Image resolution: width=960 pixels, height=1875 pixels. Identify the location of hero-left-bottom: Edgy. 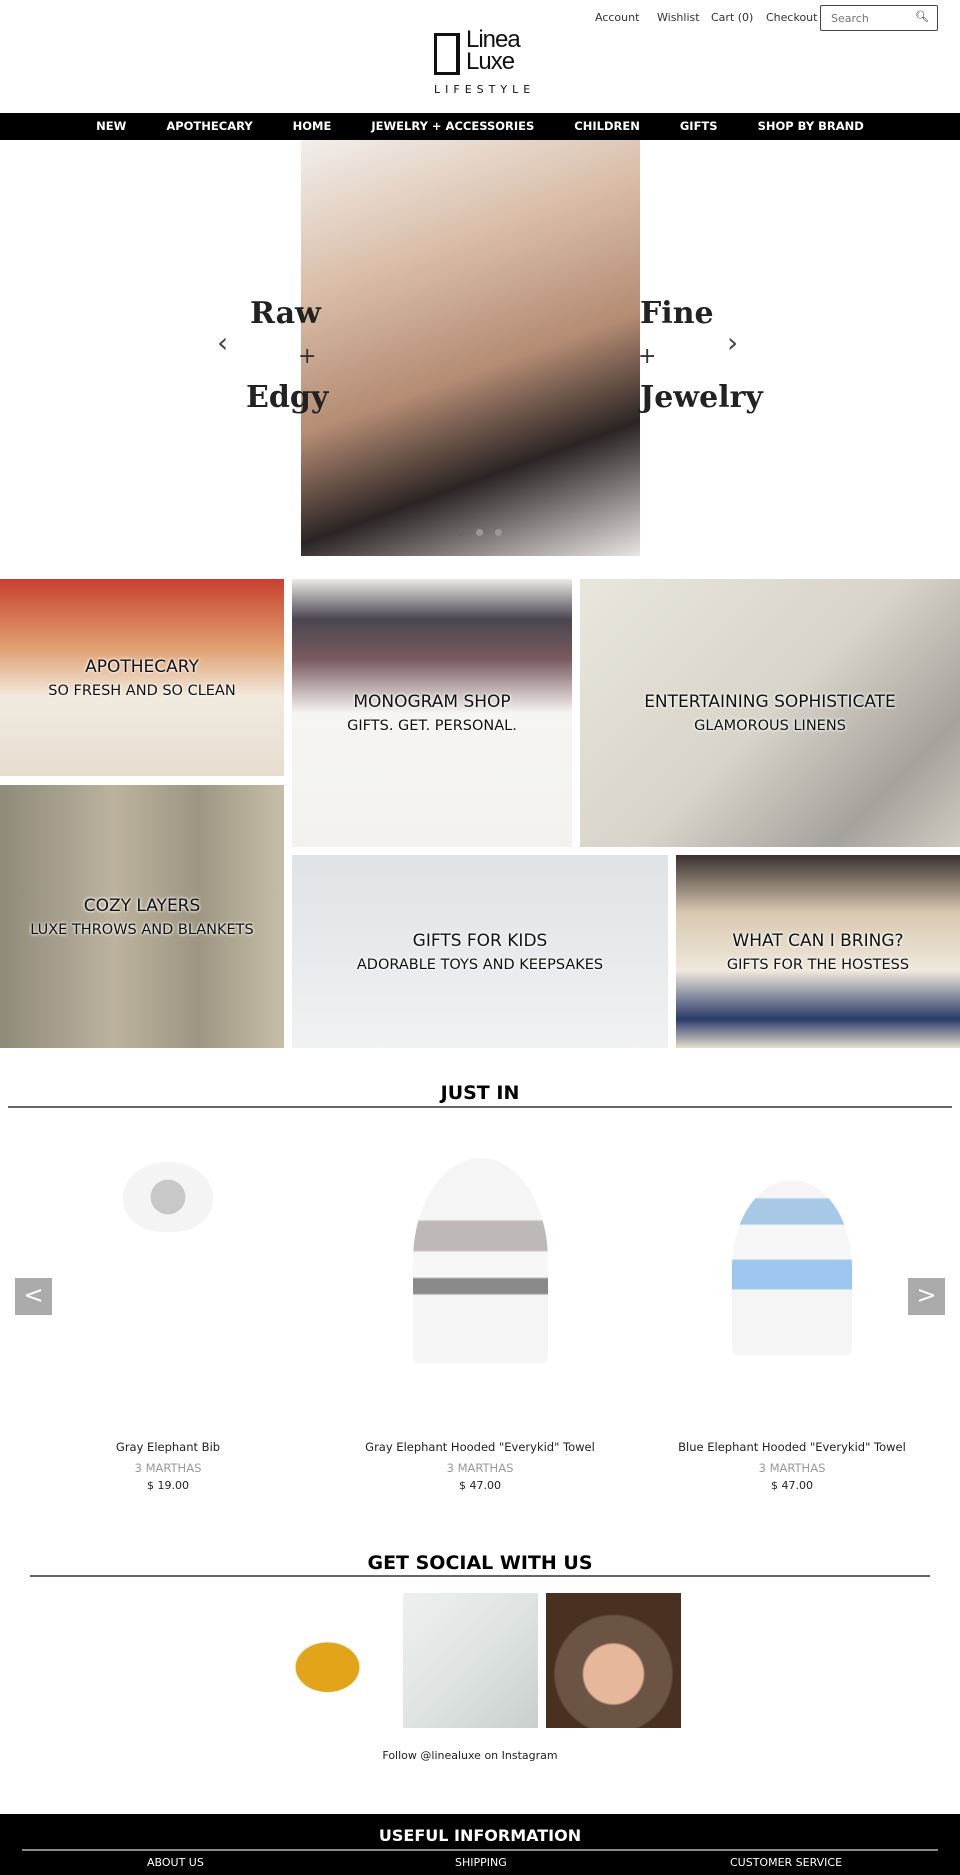
(287, 397).